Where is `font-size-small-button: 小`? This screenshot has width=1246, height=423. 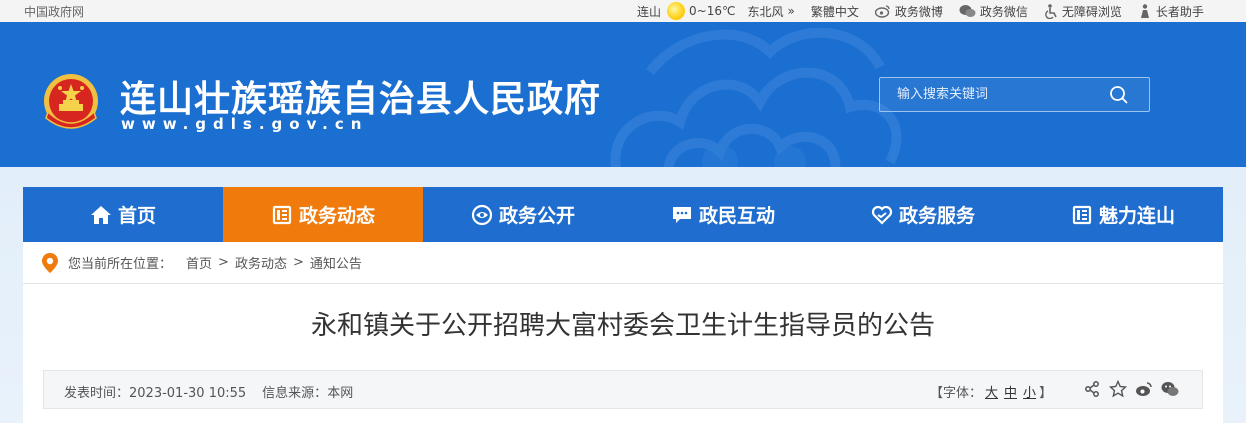
font-size-small-button: 小 is located at coordinates (1029, 393).